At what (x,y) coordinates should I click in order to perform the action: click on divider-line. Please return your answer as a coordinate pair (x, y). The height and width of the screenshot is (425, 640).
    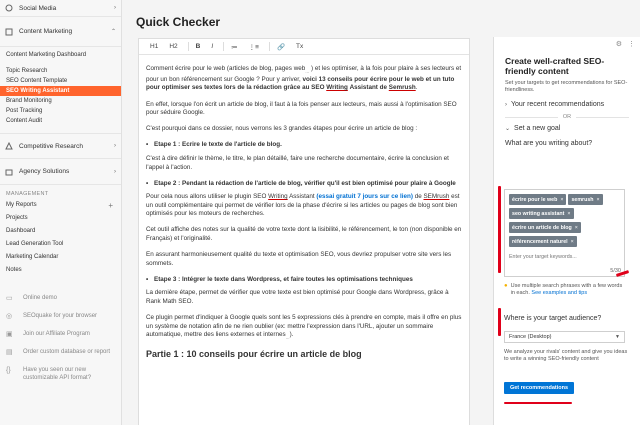
    Looking at the image, I should click on (531, 117).